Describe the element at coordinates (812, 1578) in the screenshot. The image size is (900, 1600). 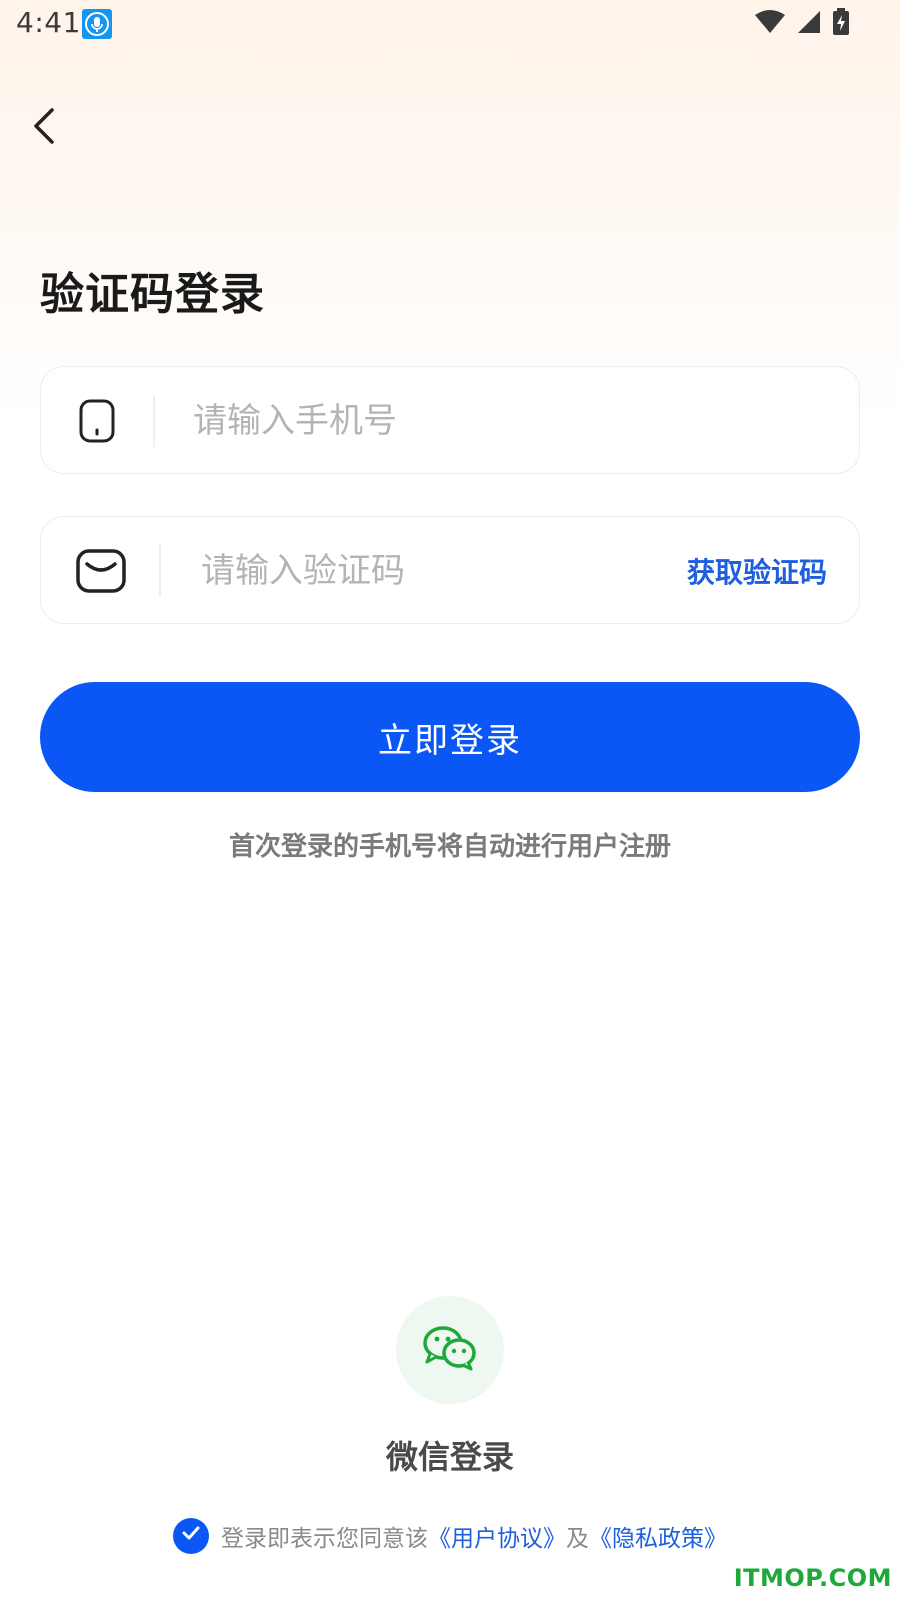
I see `watermark: ITMOP.COM` at that location.